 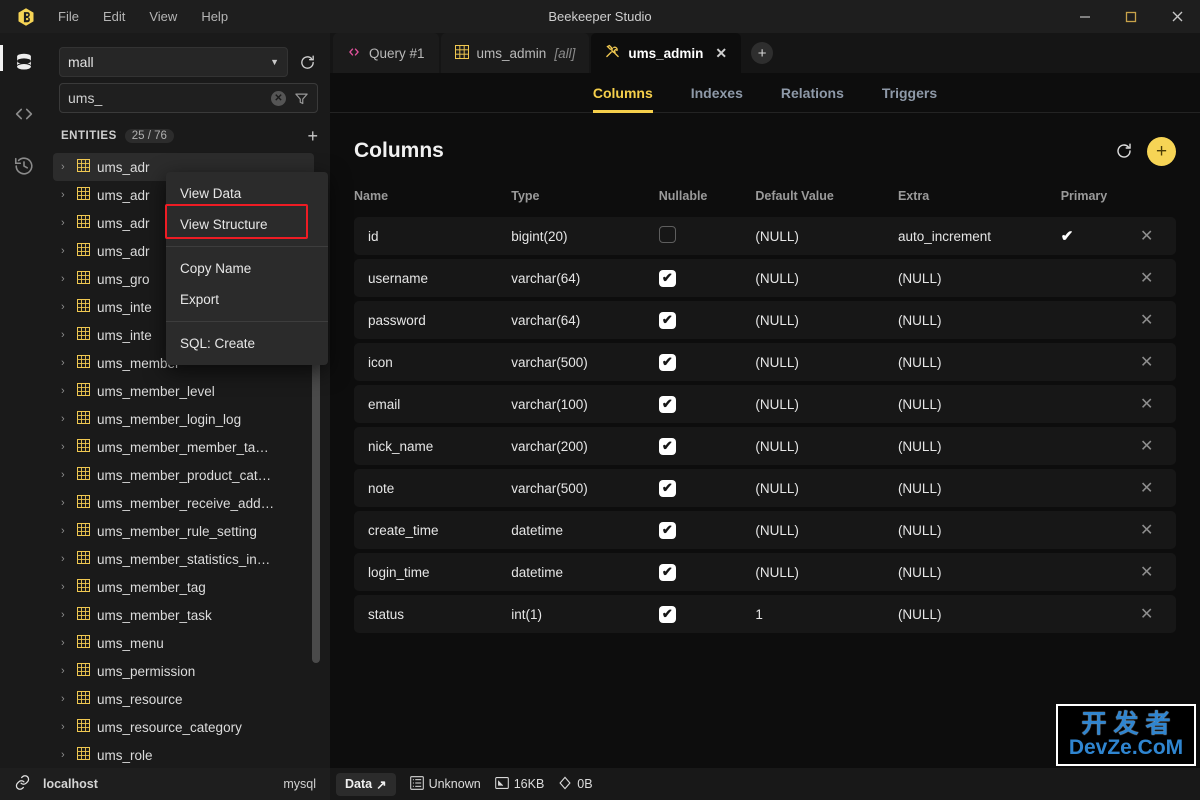 What do you see at coordinates (183, 671) in the screenshot?
I see `list-item: › ums_permission` at bounding box center [183, 671].